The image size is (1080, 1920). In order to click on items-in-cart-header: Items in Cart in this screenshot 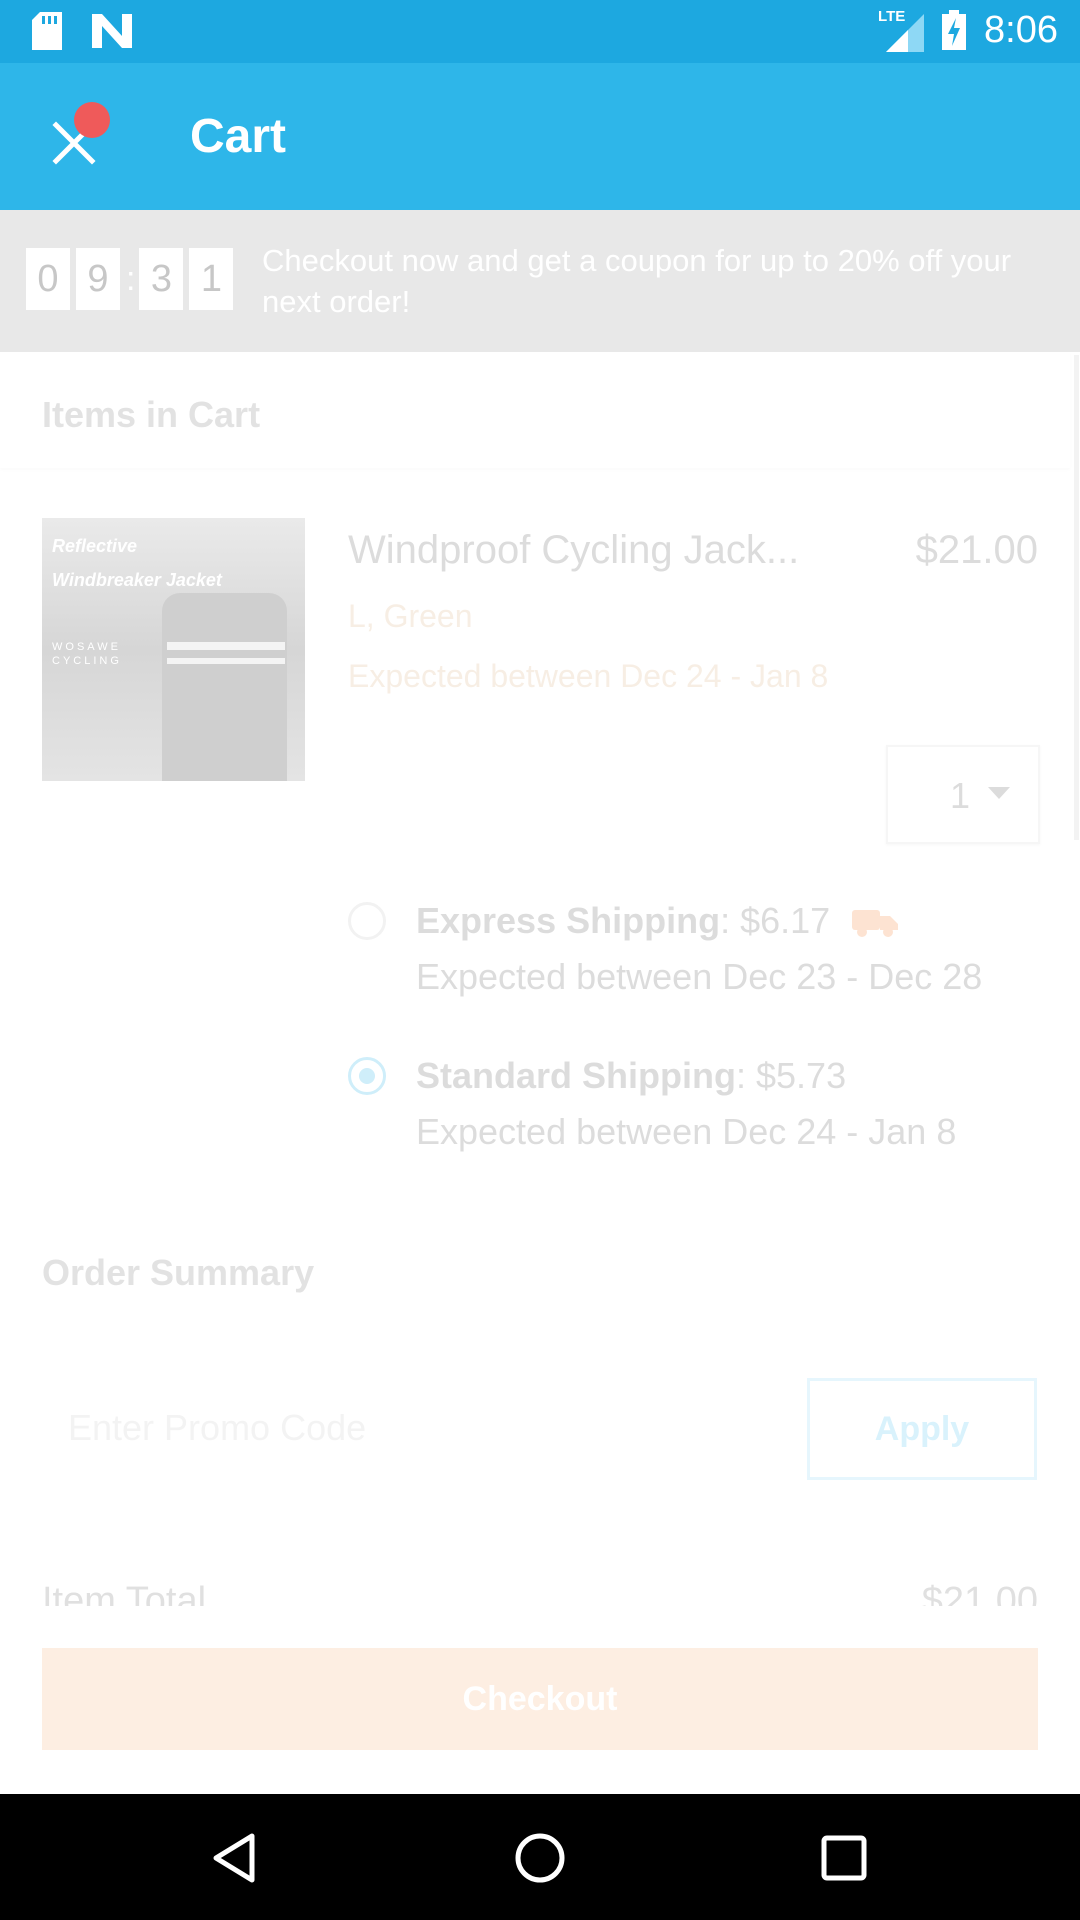, I will do `click(535, 410)`.